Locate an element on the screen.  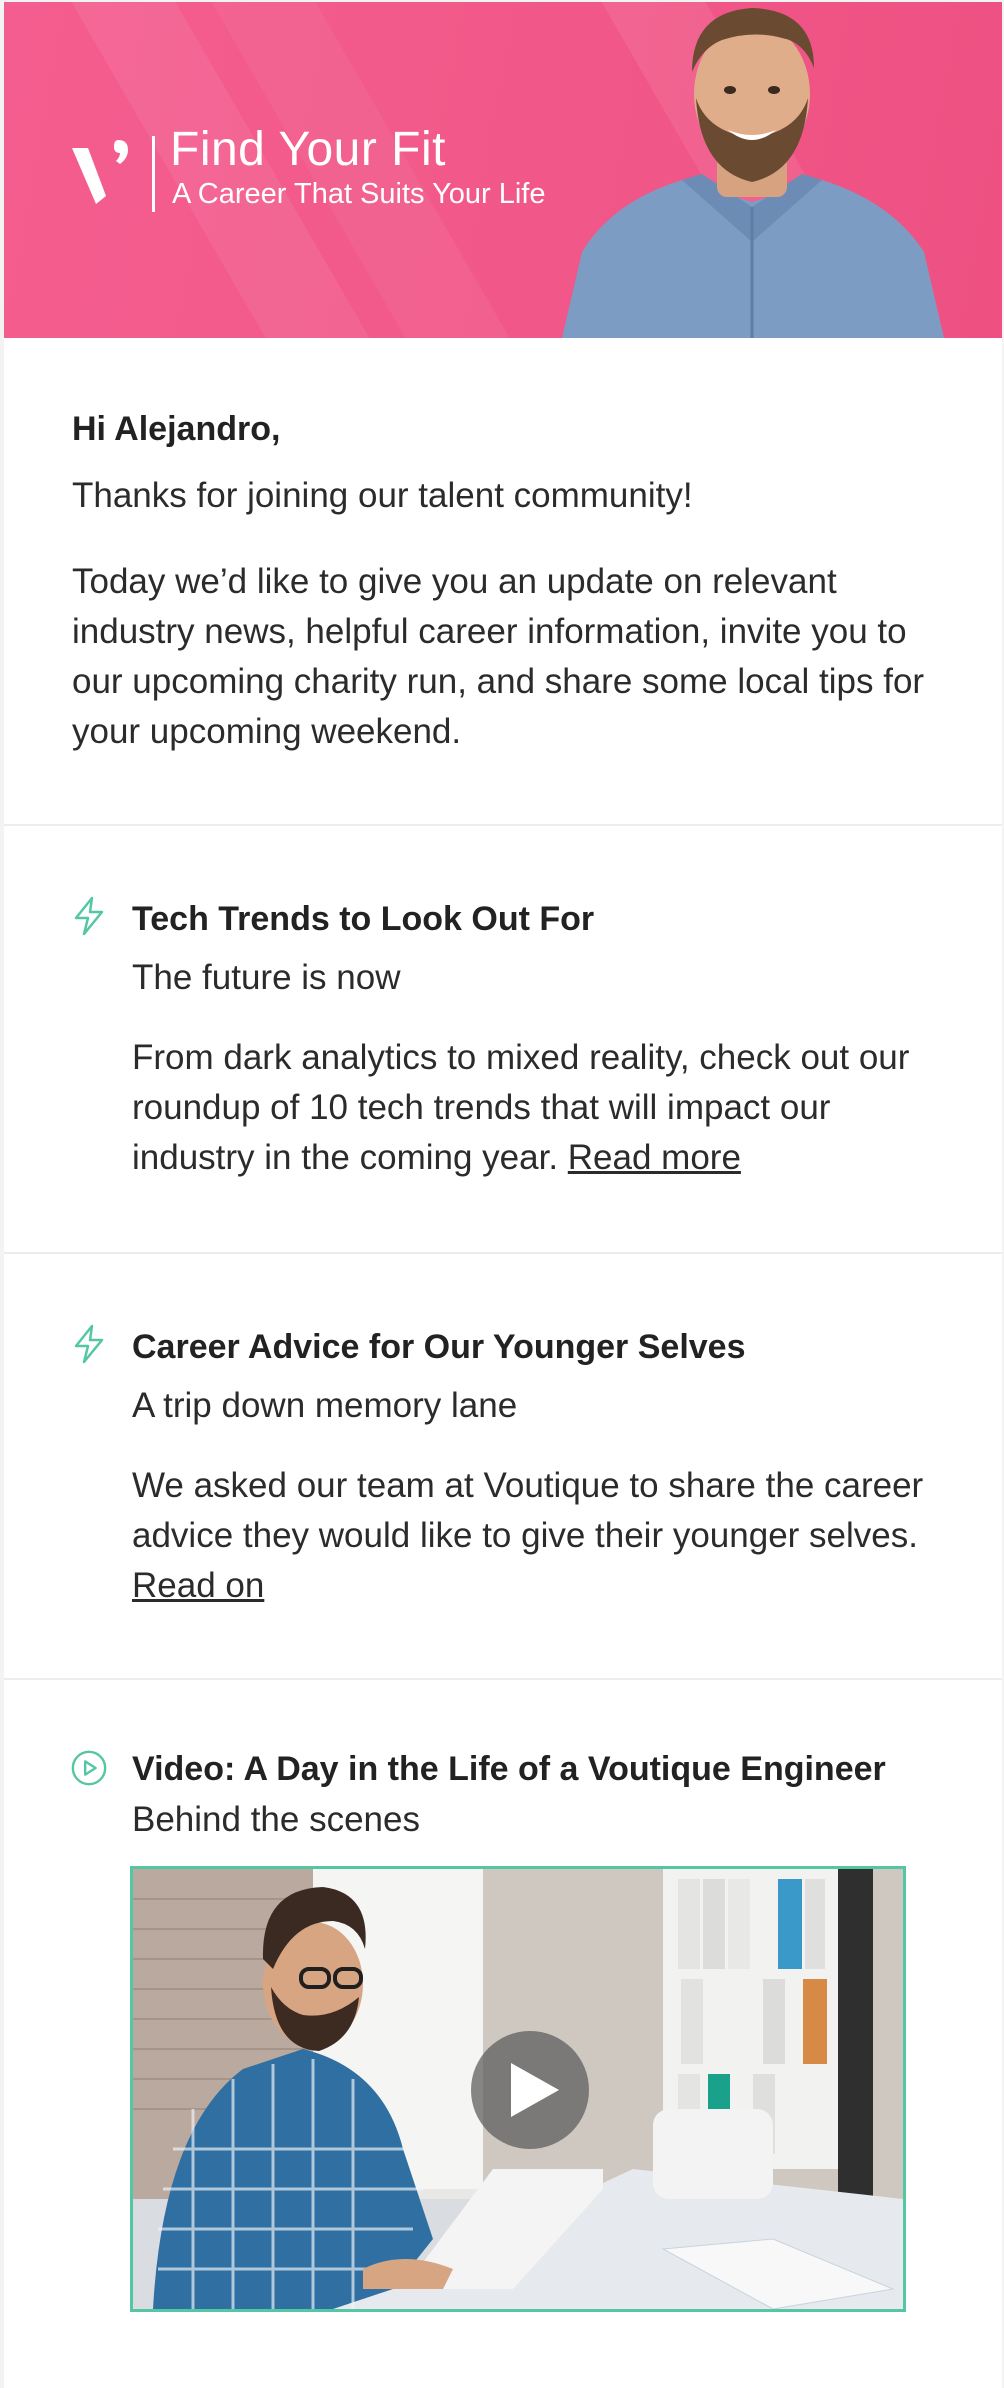
greeting: Hi Alejandro, is located at coordinates (176, 429).